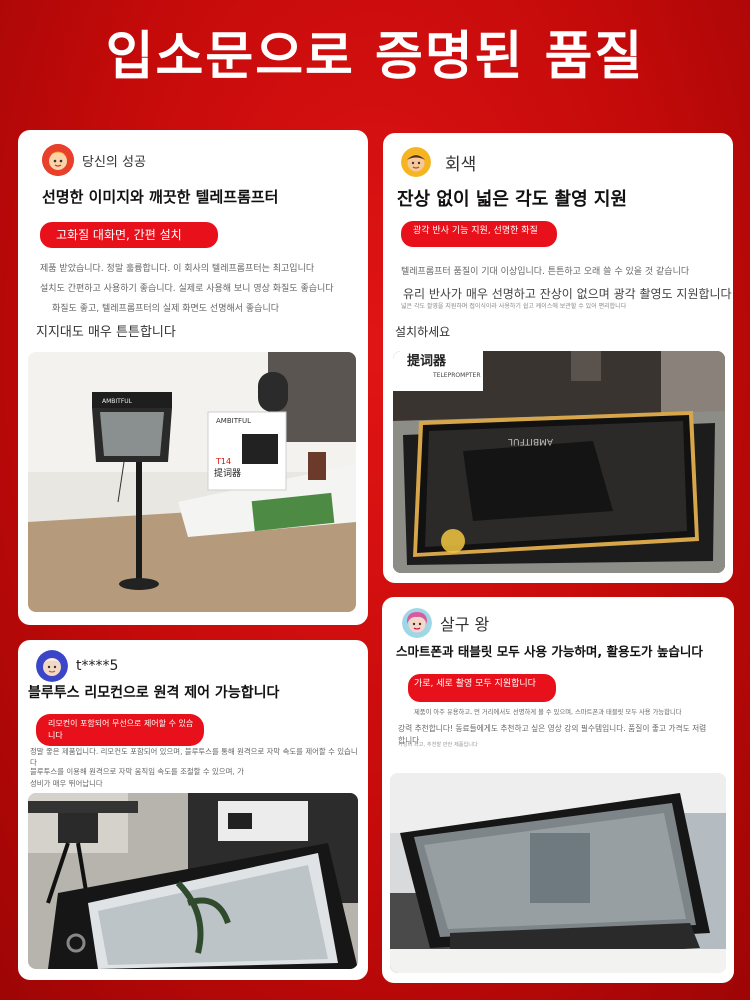 The height and width of the screenshot is (1000, 750). I want to click on review-title: 잔상 없이 넓은 각도 촬영 지원, so click(512, 199).